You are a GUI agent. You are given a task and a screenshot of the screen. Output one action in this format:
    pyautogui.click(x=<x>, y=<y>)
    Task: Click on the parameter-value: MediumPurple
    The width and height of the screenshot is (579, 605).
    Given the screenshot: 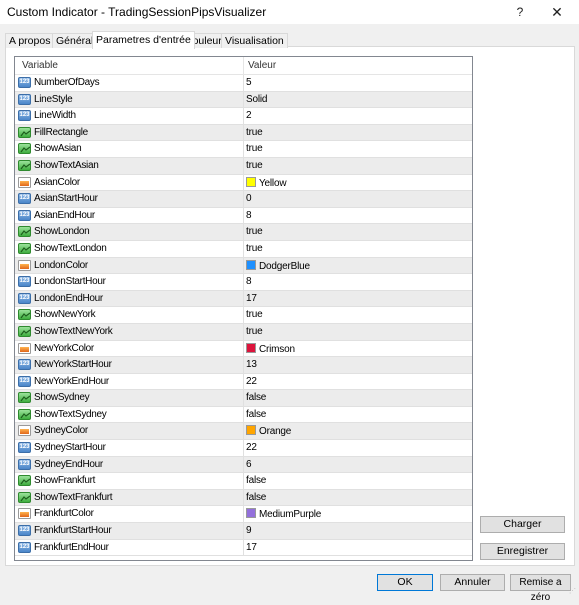 What is the action you would take?
    pyautogui.click(x=283, y=514)
    